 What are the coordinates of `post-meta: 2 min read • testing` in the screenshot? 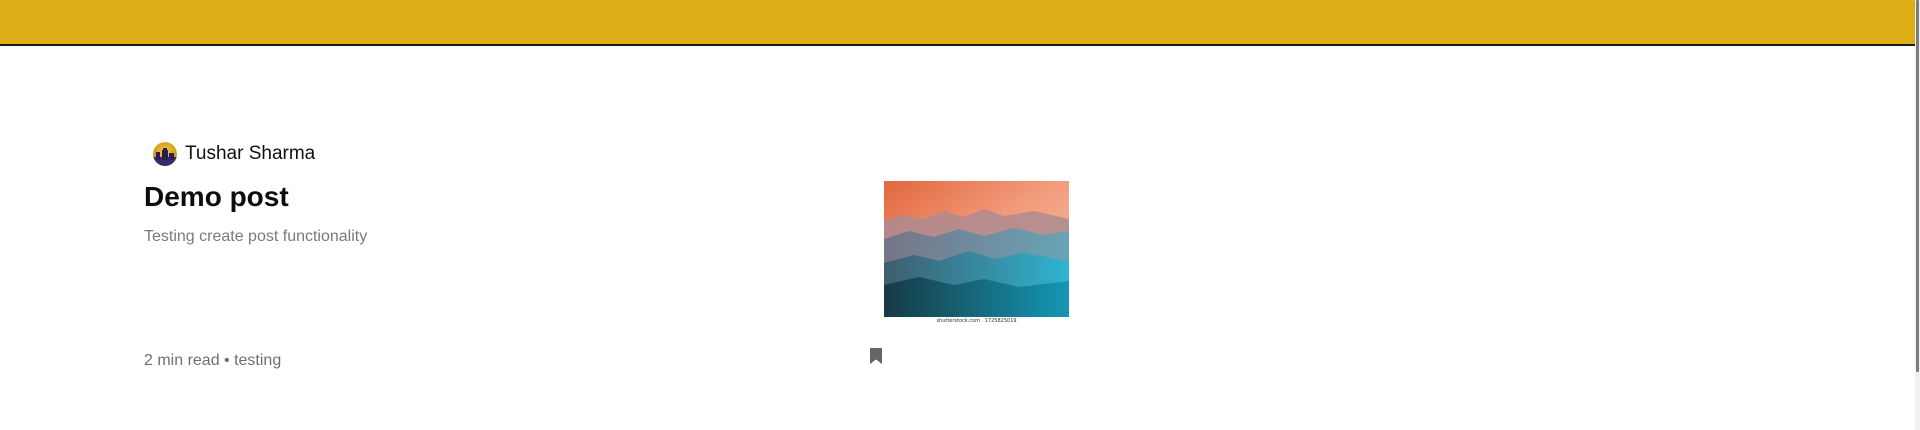 It's located at (213, 360).